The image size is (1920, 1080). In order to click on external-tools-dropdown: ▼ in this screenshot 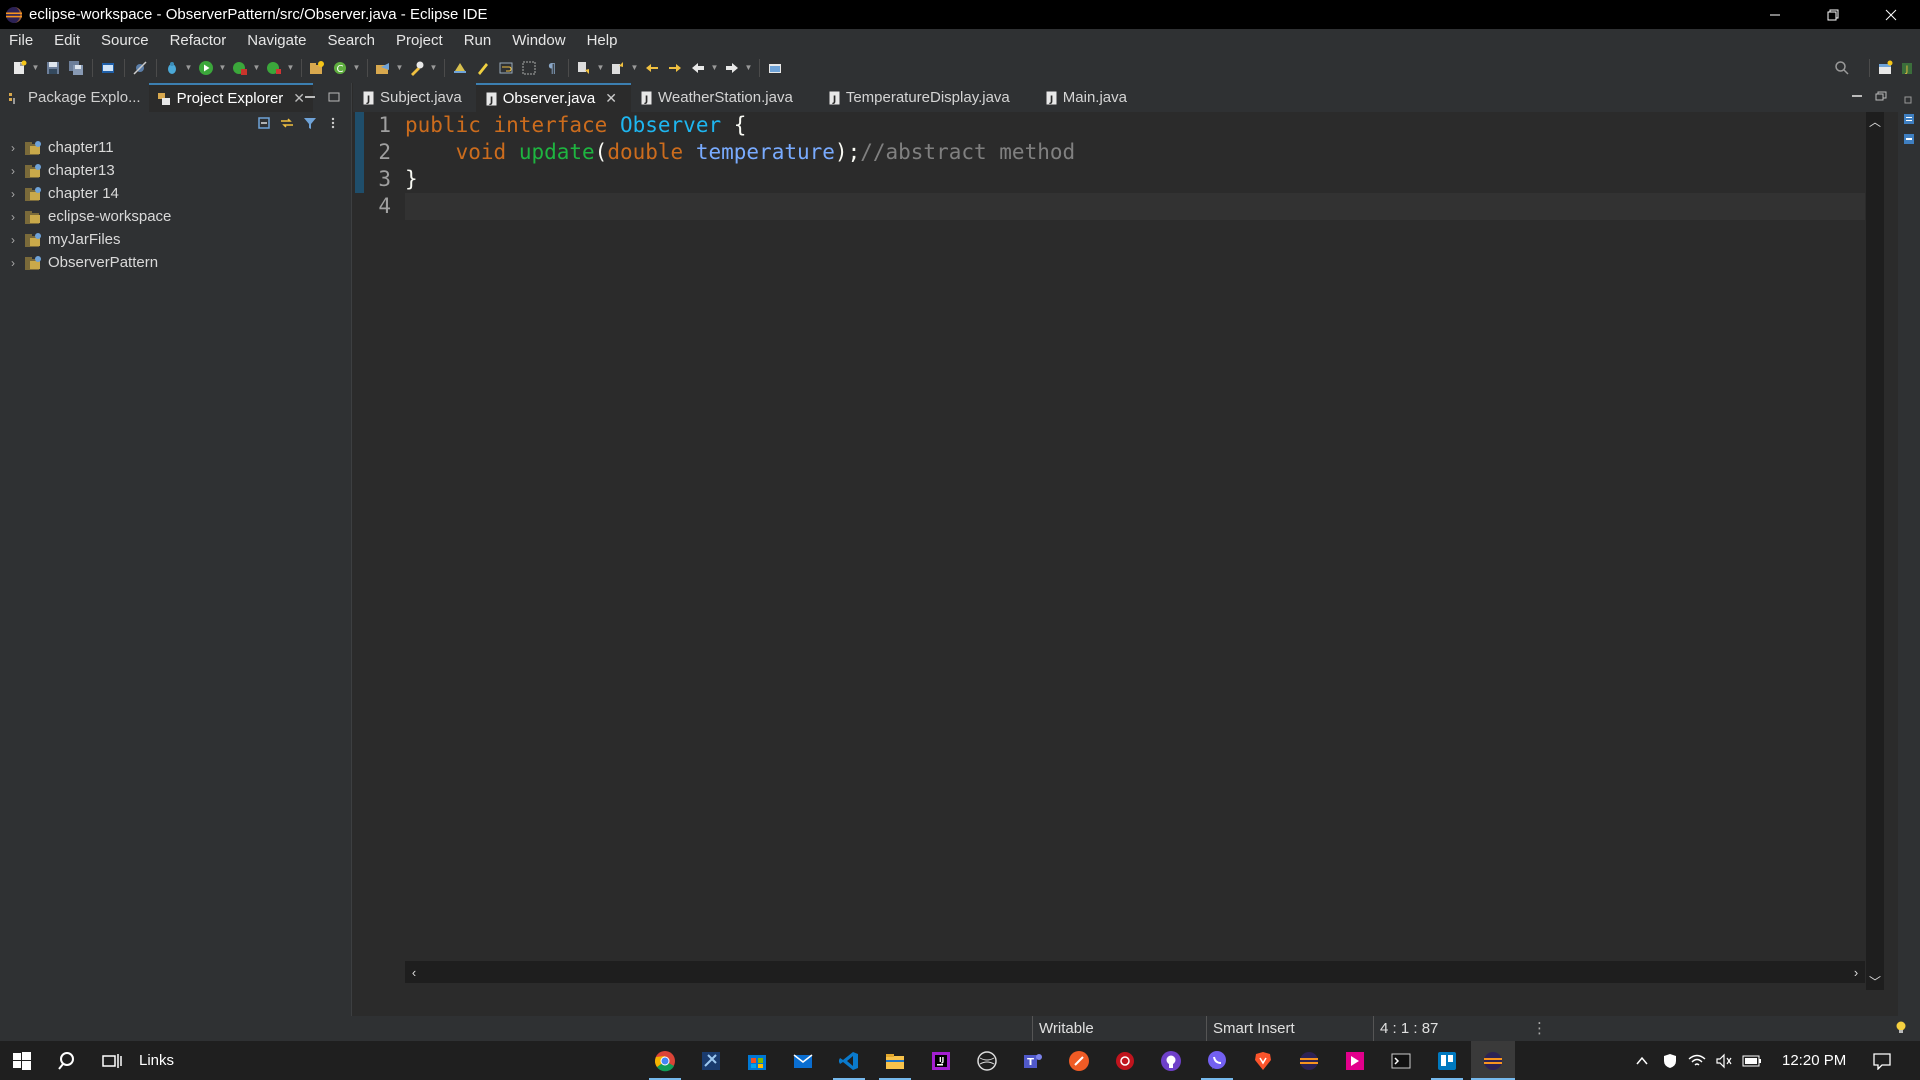, I will do `click(290, 68)`.